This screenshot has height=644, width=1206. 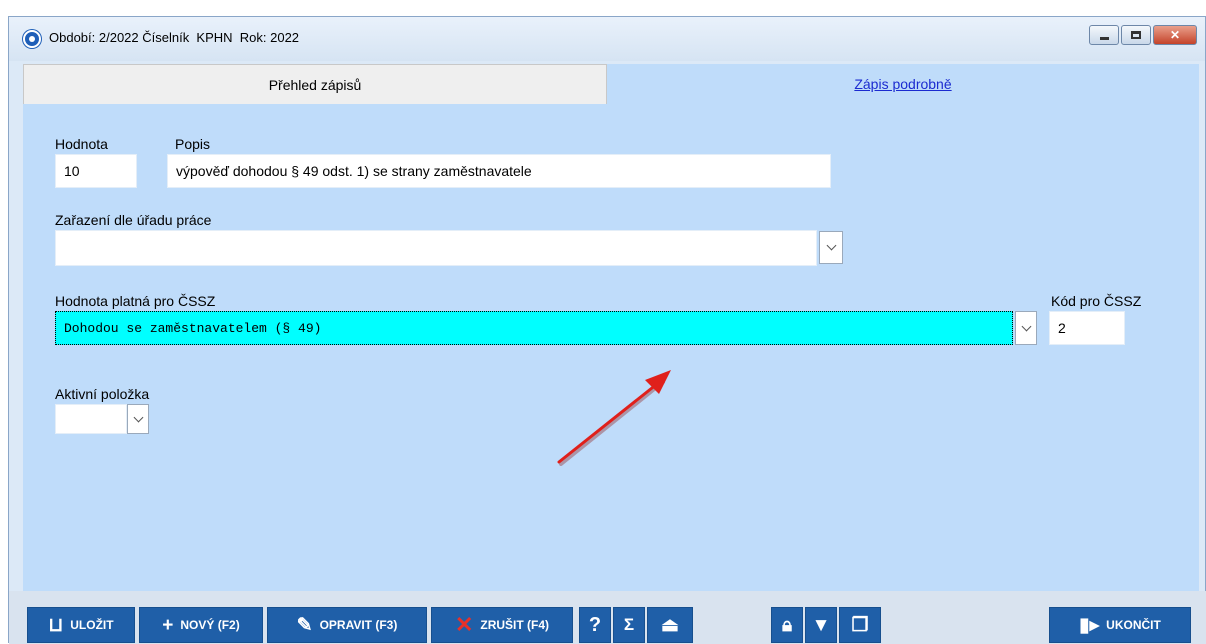 I want to click on zarazeni-dropdown-button, so click(x=831, y=247).